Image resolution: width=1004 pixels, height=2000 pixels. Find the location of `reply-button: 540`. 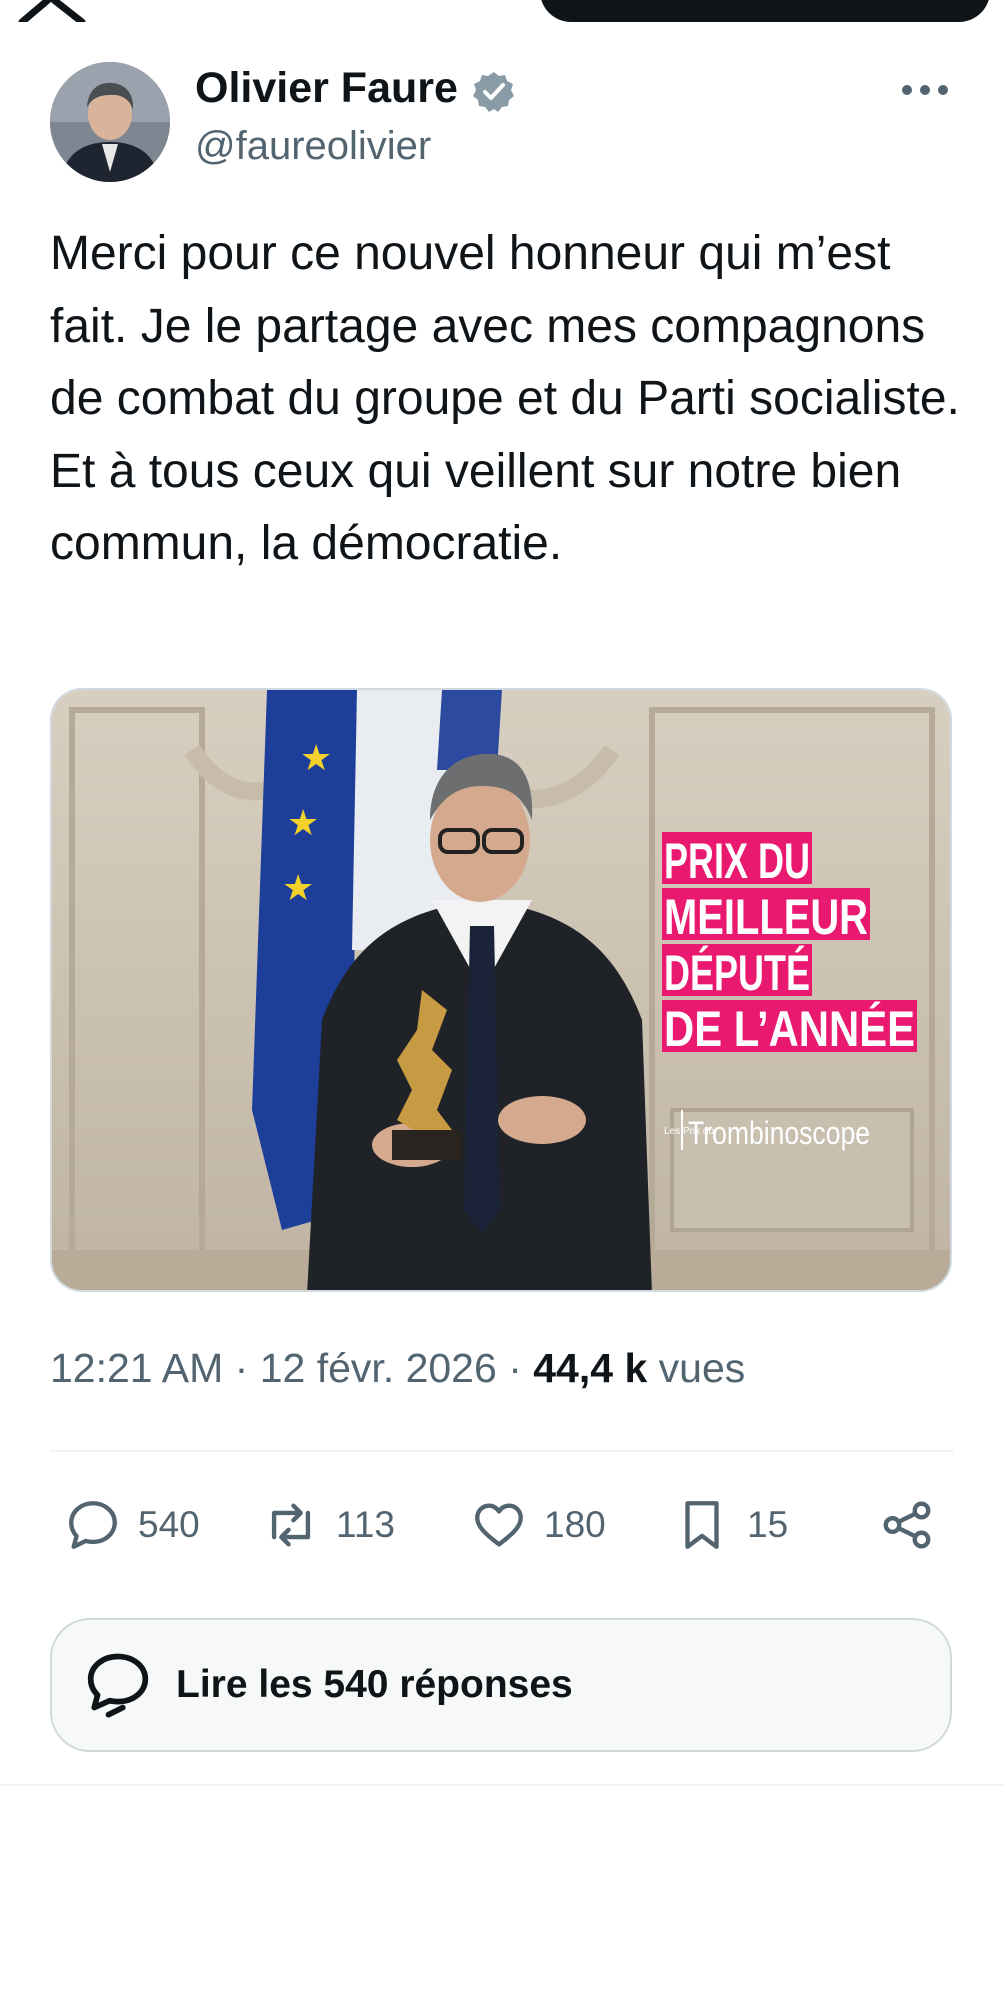

reply-button: 540 is located at coordinates (132, 1525).